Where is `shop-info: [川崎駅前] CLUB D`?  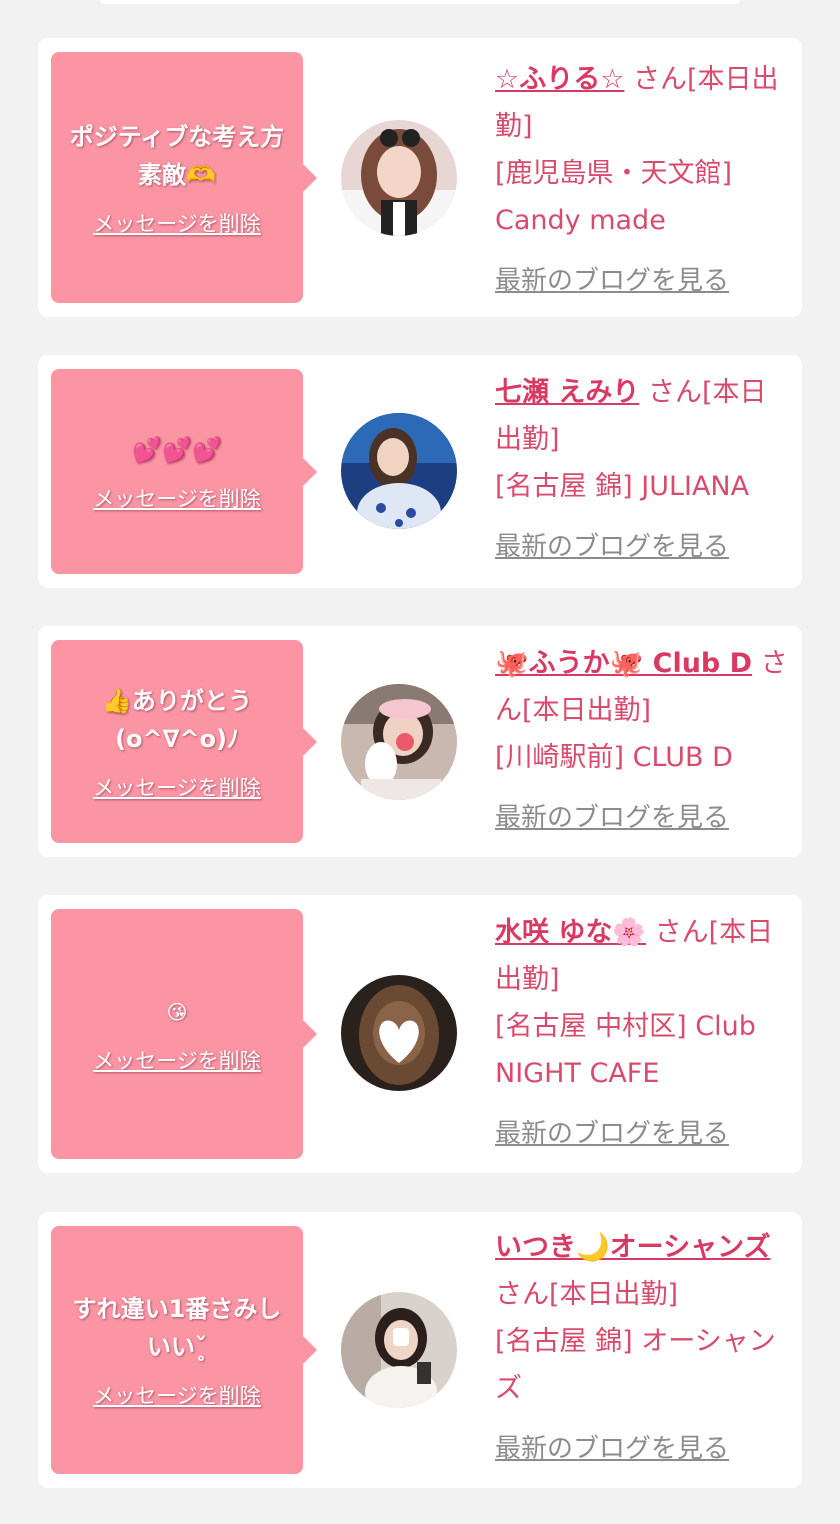 shop-info: [川崎駅前] CLUB D is located at coordinates (614, 757).